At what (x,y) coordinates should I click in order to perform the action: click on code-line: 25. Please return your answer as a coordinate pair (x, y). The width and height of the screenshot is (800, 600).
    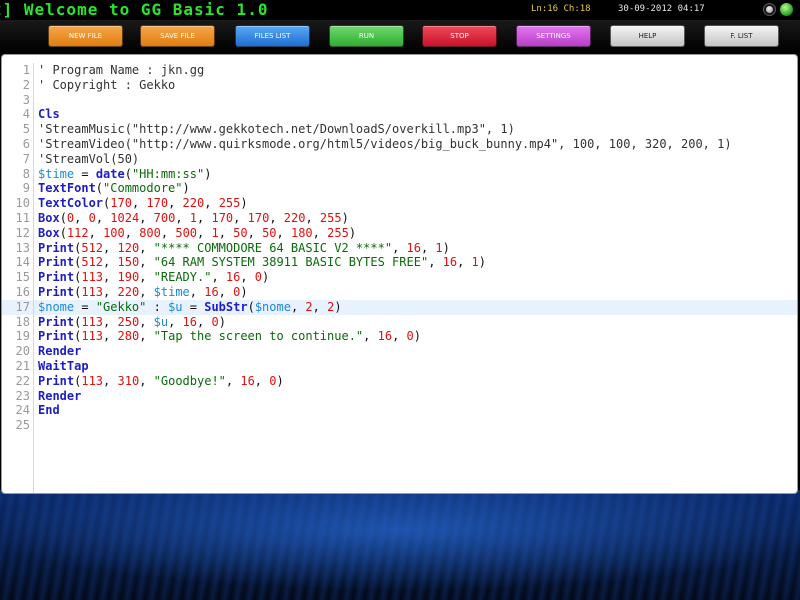
    Looking at the image, I should click on (399, 425).